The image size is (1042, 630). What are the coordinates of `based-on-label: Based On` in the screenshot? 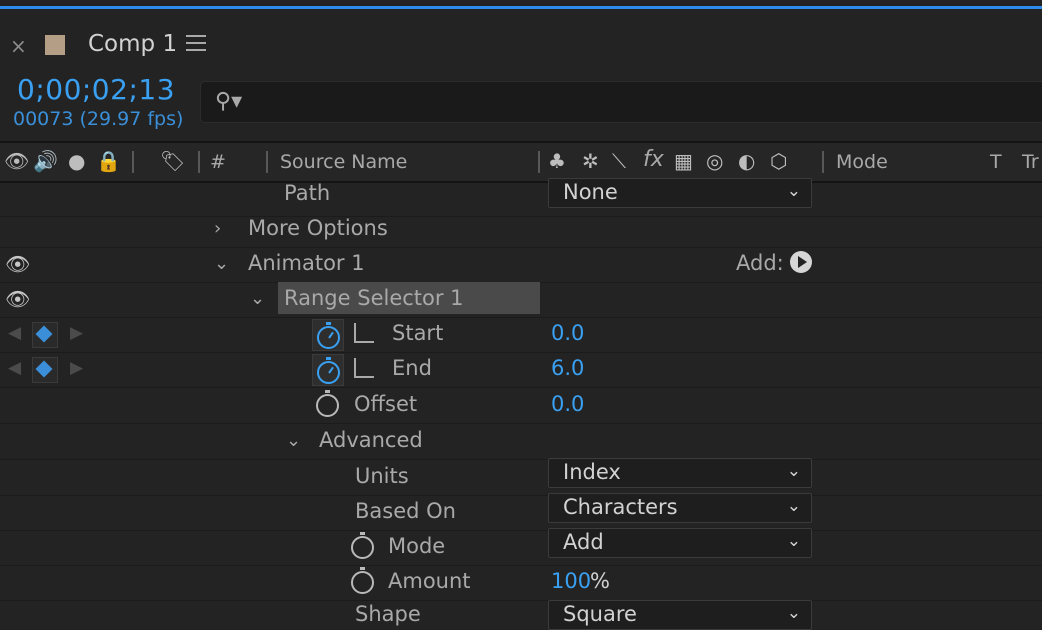 It's located at (405, 511).